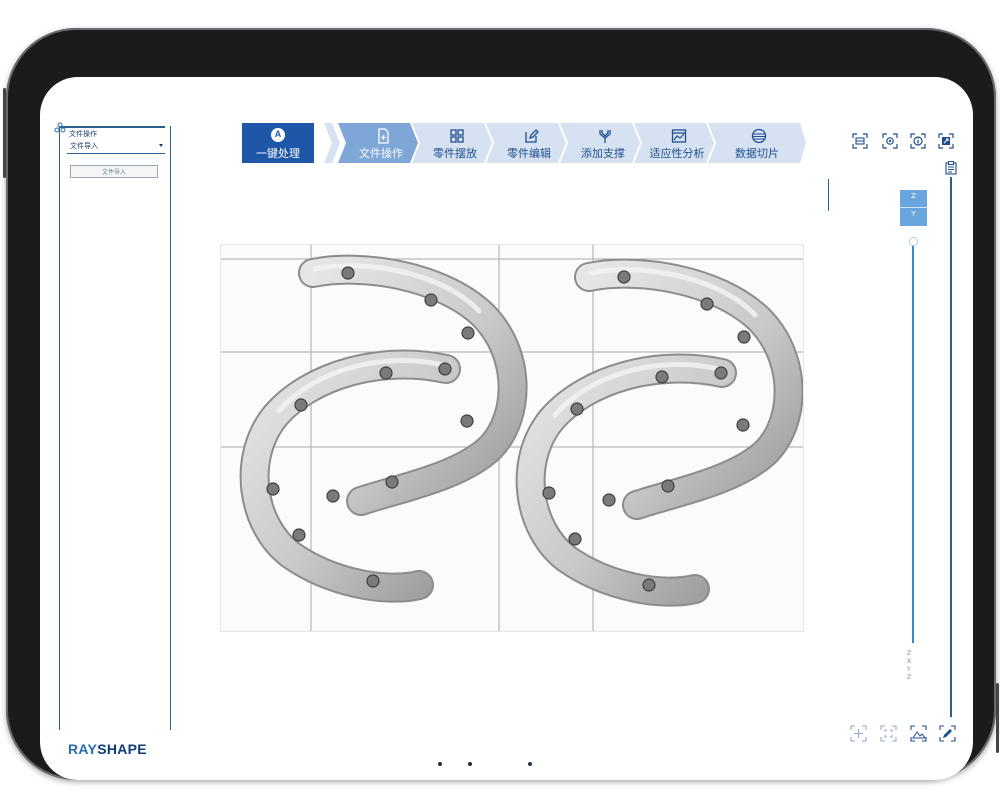 Image resolution: width=1000 pixels, height=799 pixels. I want to click on tab-label: 数据切片, so click(757, 153).